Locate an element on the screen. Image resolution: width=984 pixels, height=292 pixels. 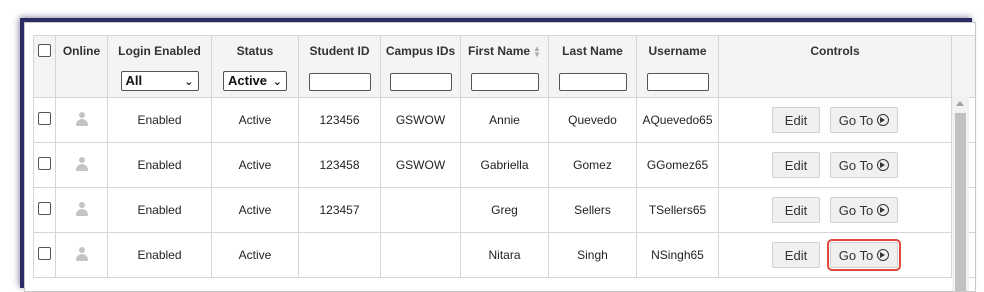
scrollbar-thumb is located at coordinates (960, 202).